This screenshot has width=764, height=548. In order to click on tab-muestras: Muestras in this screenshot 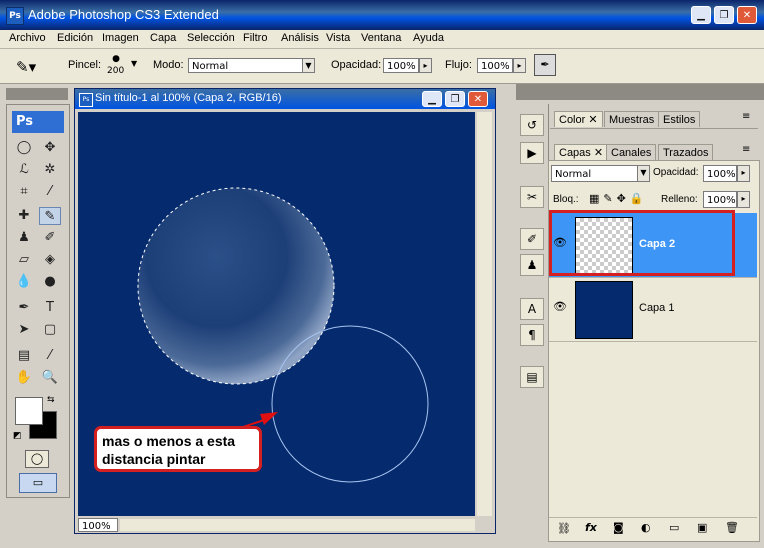, I will do `click(632, 119)`.